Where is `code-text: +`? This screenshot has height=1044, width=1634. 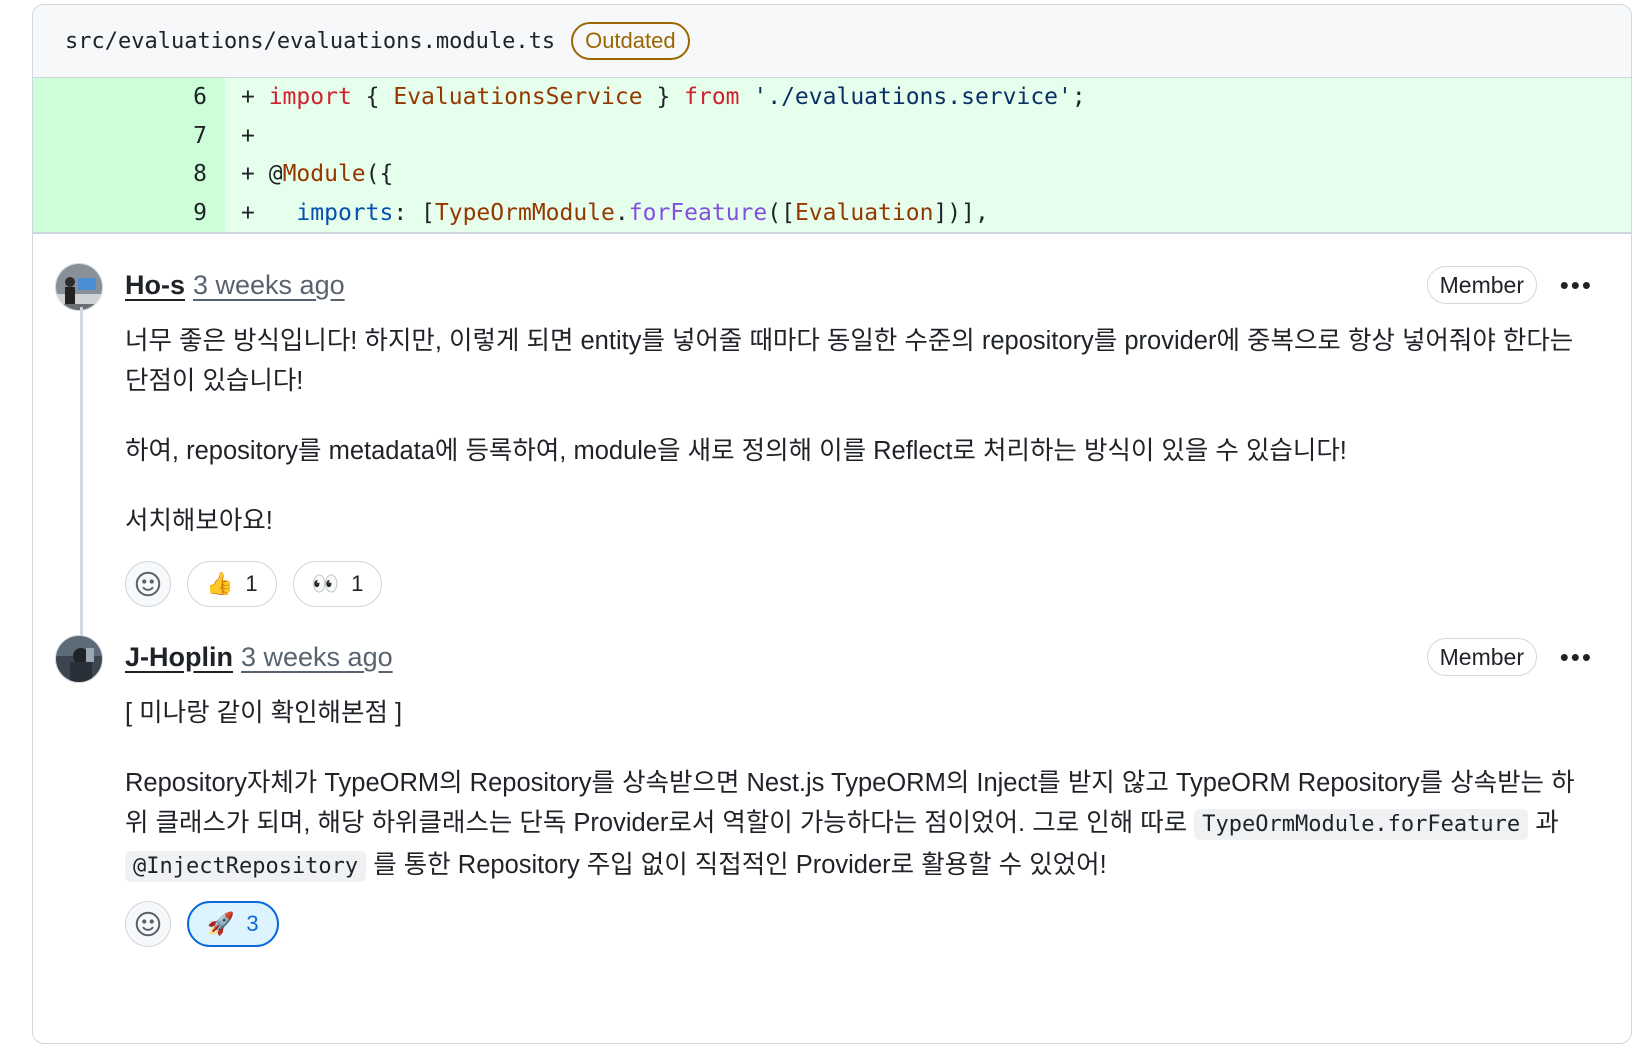
code-text: + is located at coordinates (928, 135).